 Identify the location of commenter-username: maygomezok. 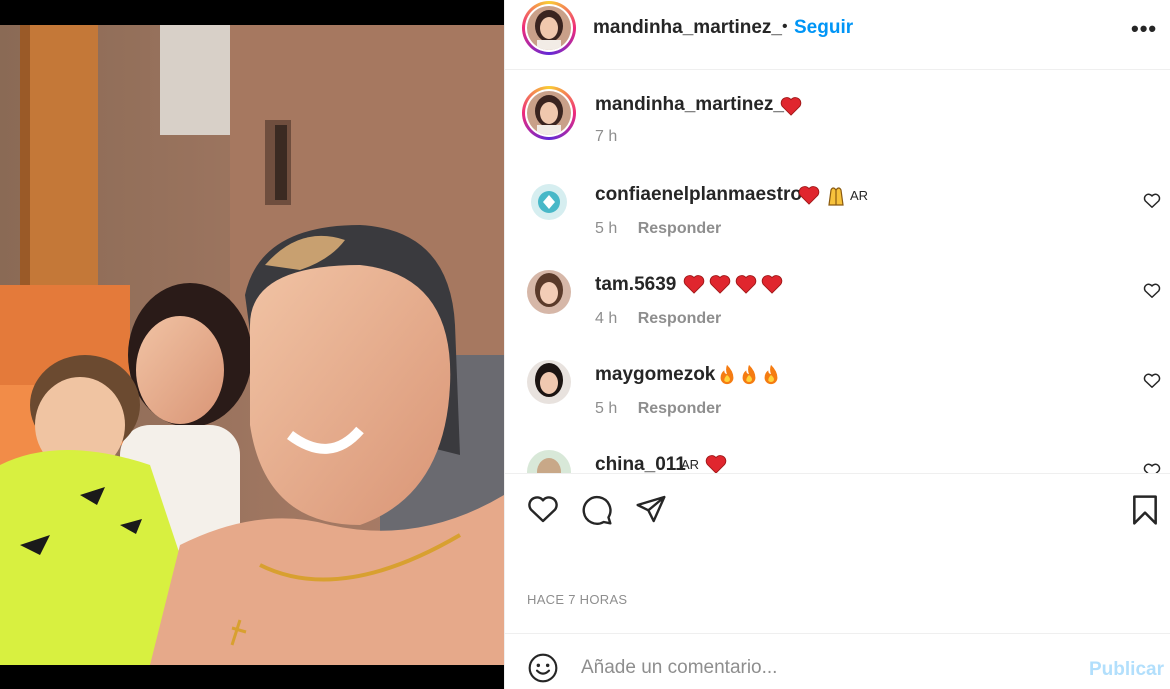
(655, 375).